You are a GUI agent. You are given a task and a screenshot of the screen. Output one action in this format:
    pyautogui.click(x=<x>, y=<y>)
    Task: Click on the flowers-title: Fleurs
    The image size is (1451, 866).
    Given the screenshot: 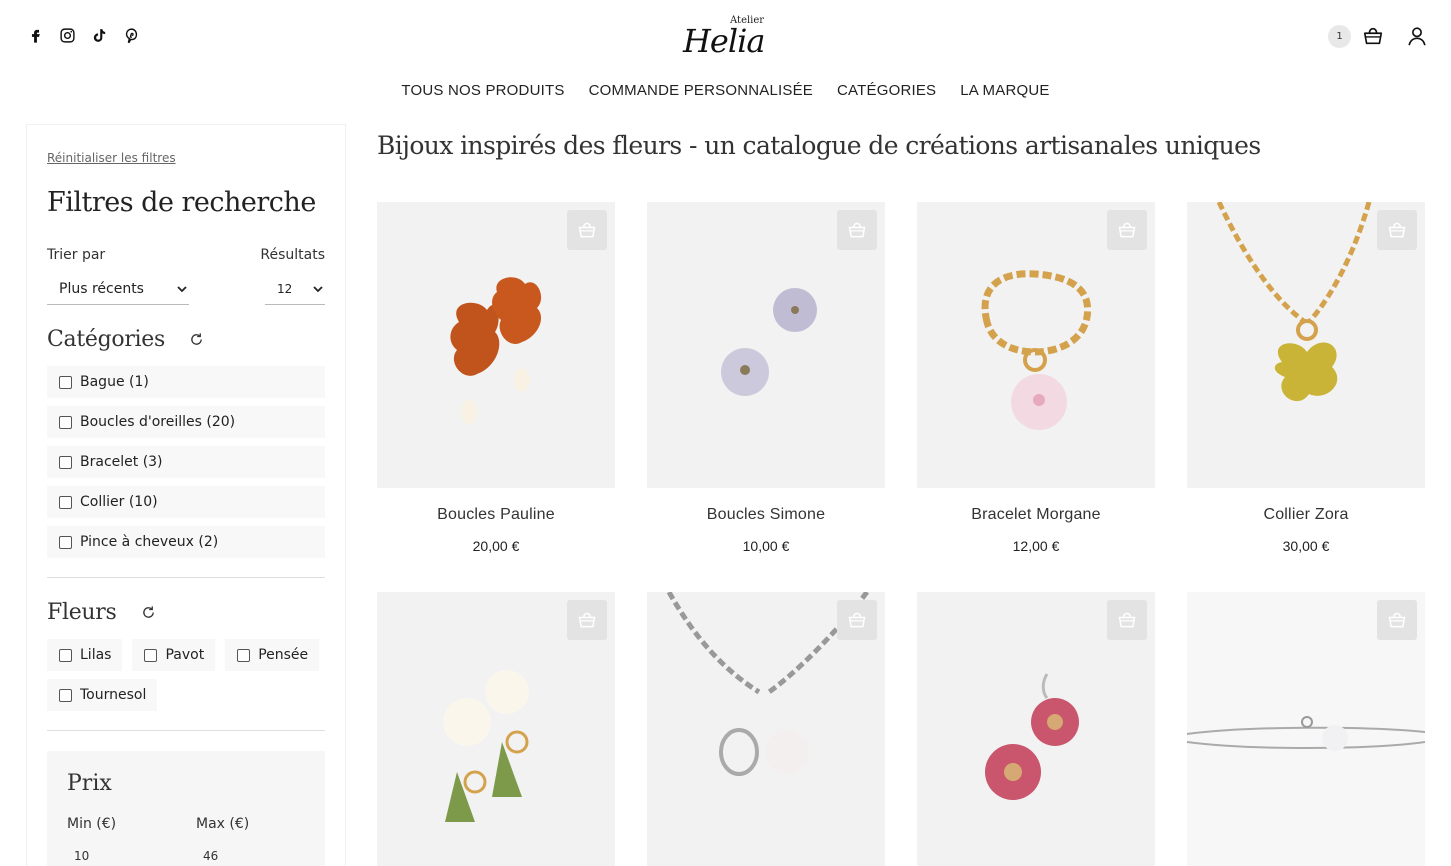 What is the action you would take?
    pyautogui.click(x=82, y=612)
    